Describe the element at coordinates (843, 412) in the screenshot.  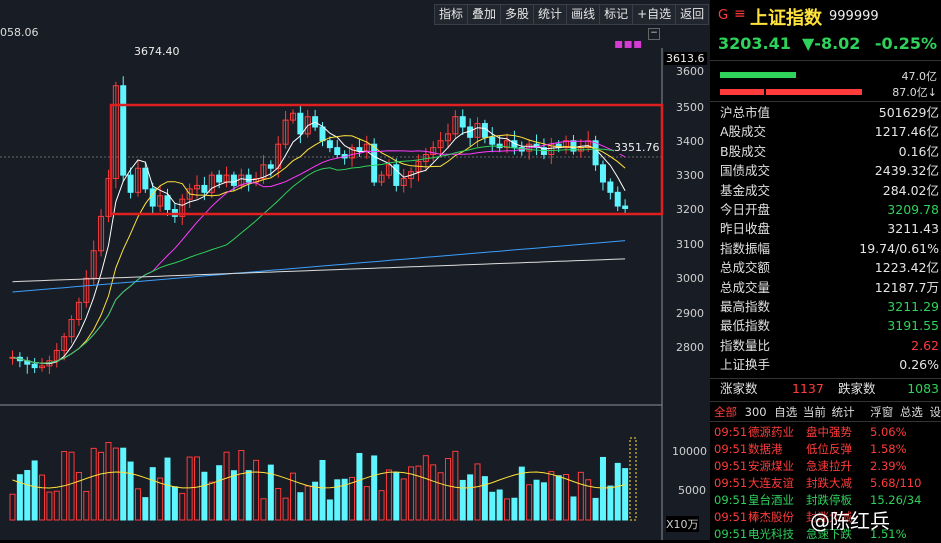
I see `news-tab-stats: 统计` at that location.